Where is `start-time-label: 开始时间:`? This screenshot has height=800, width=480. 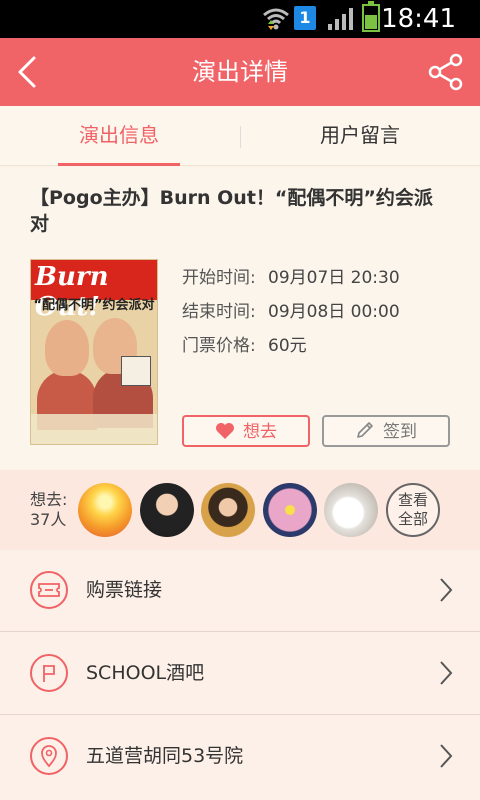 start-time-label: 开始时间: is located at coordinates (219, 278).